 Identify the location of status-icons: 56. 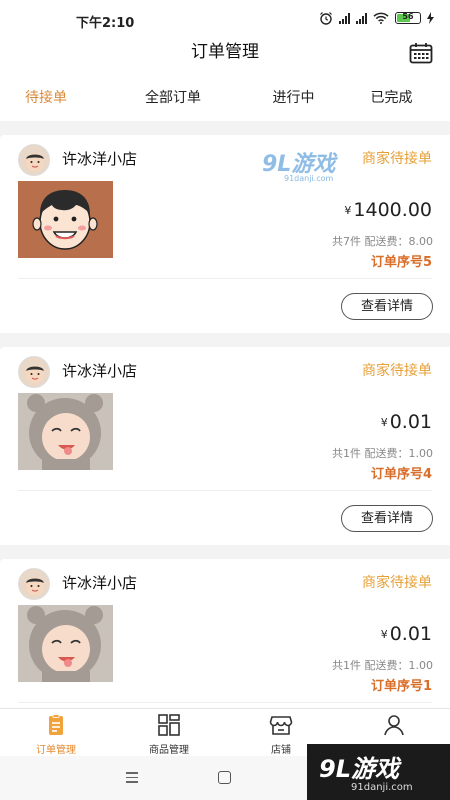
(376, 18).